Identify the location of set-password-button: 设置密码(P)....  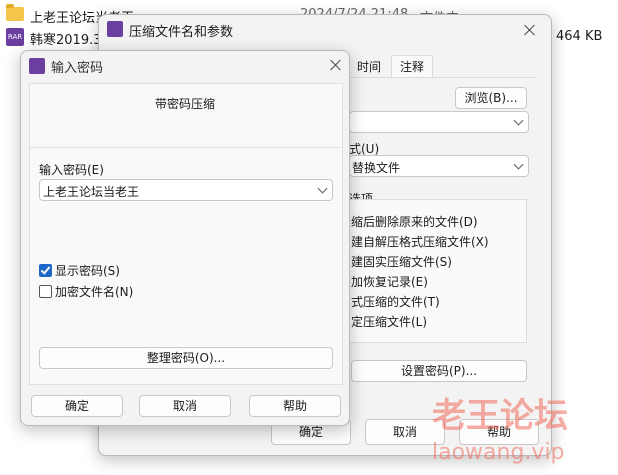
(439, 371).